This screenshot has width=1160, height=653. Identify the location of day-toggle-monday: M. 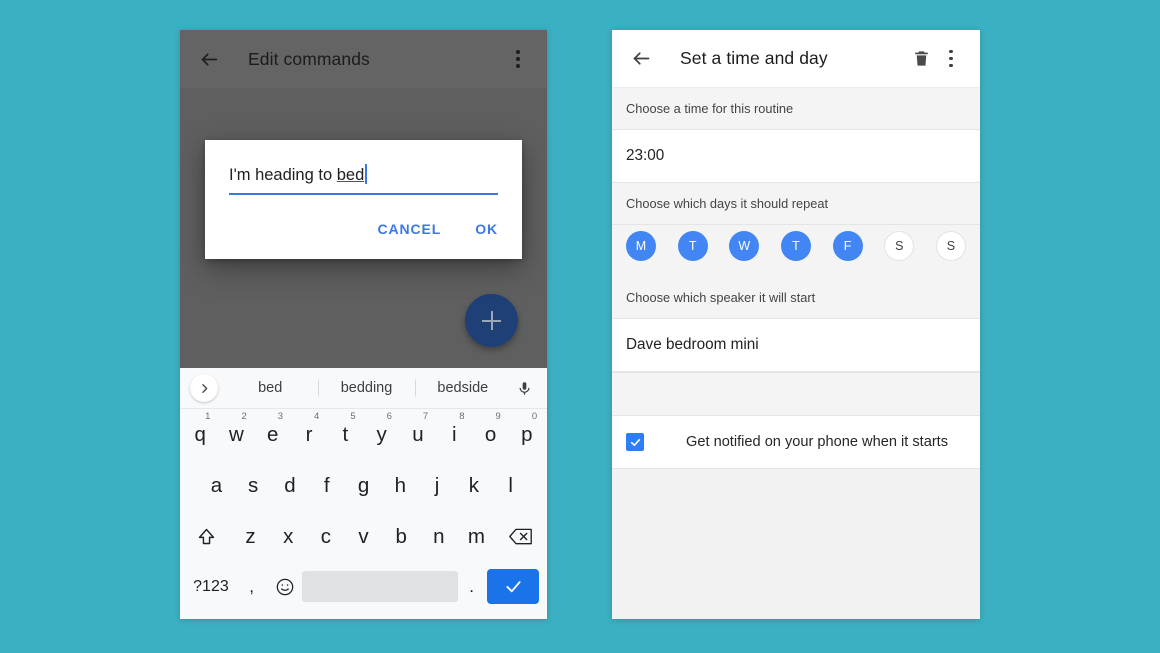
(641, 246).